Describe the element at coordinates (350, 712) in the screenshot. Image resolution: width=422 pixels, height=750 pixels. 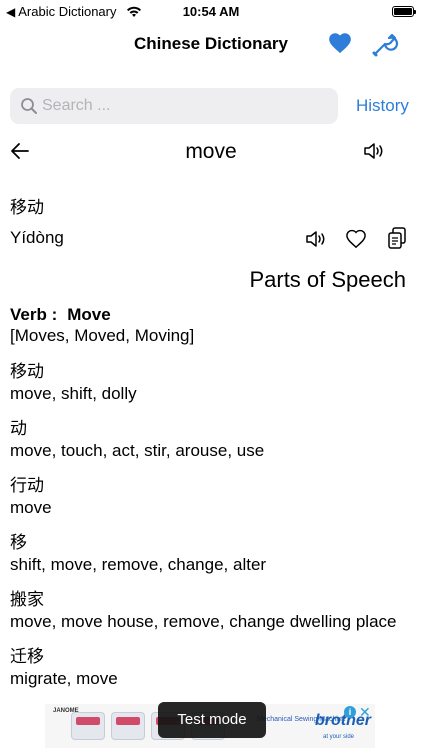
I see `ad-info-icon: i` at that location.